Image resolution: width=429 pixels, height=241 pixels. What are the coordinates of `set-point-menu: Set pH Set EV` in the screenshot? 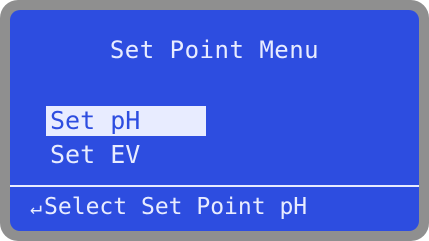 It's located at (126, 140).